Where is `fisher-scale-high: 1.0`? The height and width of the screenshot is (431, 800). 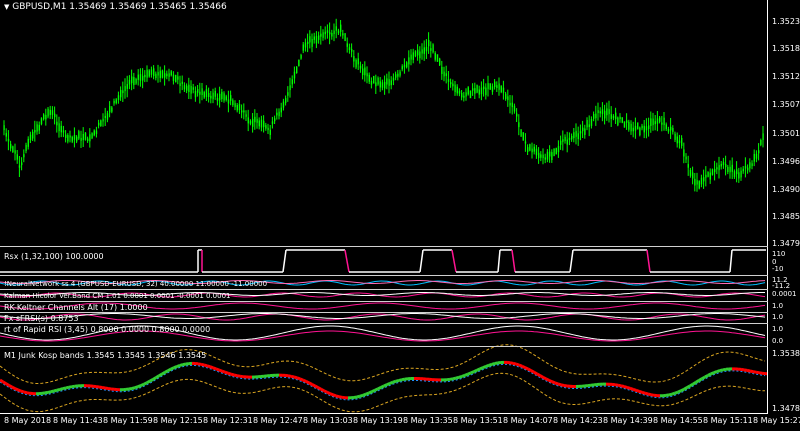
fisher-scale-high: 1.0 is located at coordinates (778, 317).